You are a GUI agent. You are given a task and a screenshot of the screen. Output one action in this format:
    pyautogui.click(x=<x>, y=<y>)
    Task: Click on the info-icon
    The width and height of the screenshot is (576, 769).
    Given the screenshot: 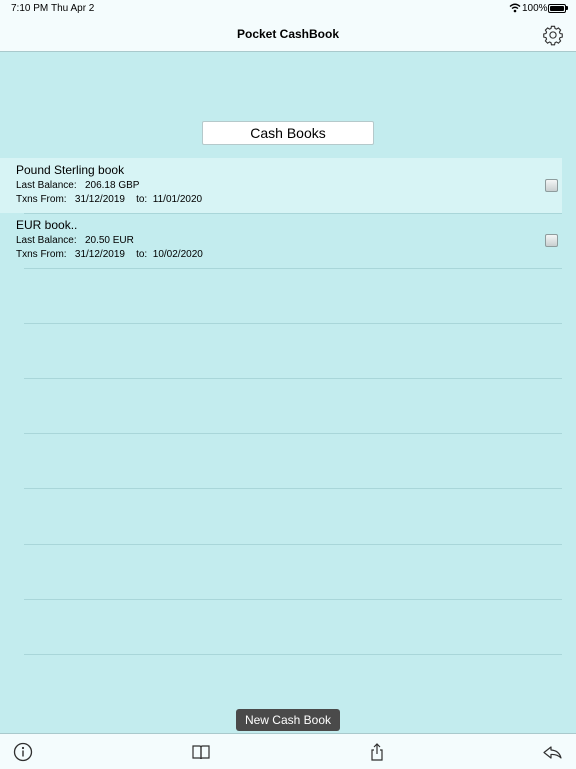 What is the action you would take?
    pyautogui.click(x=23, y=752)
    